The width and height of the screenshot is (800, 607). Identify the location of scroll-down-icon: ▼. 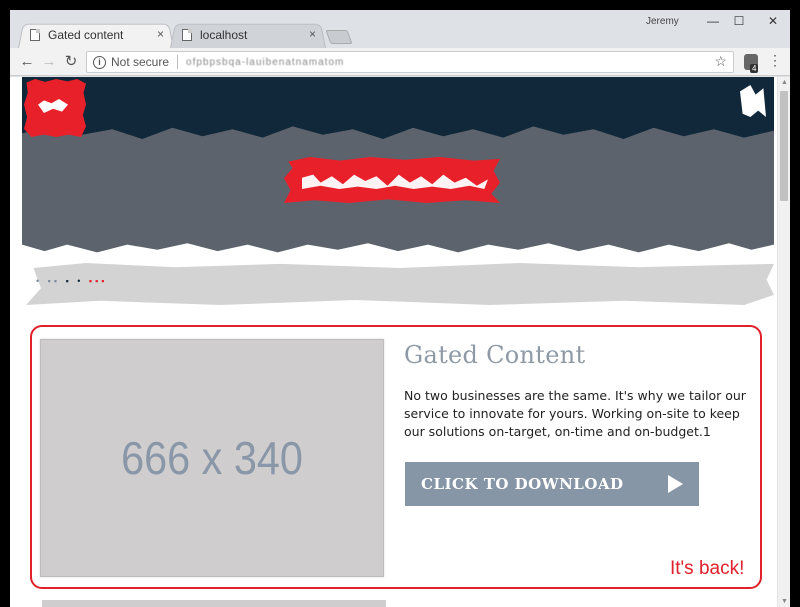
(784, 601).